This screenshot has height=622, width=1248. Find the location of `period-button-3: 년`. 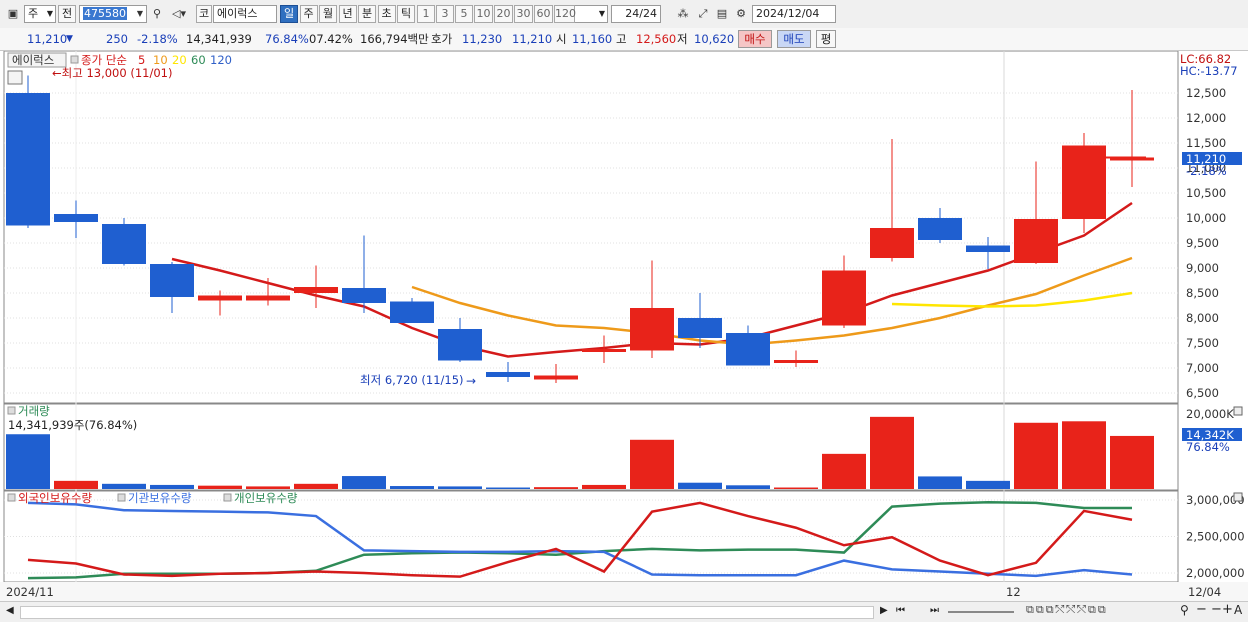

period-button-3: 년 is located at coordinates (347, 14).